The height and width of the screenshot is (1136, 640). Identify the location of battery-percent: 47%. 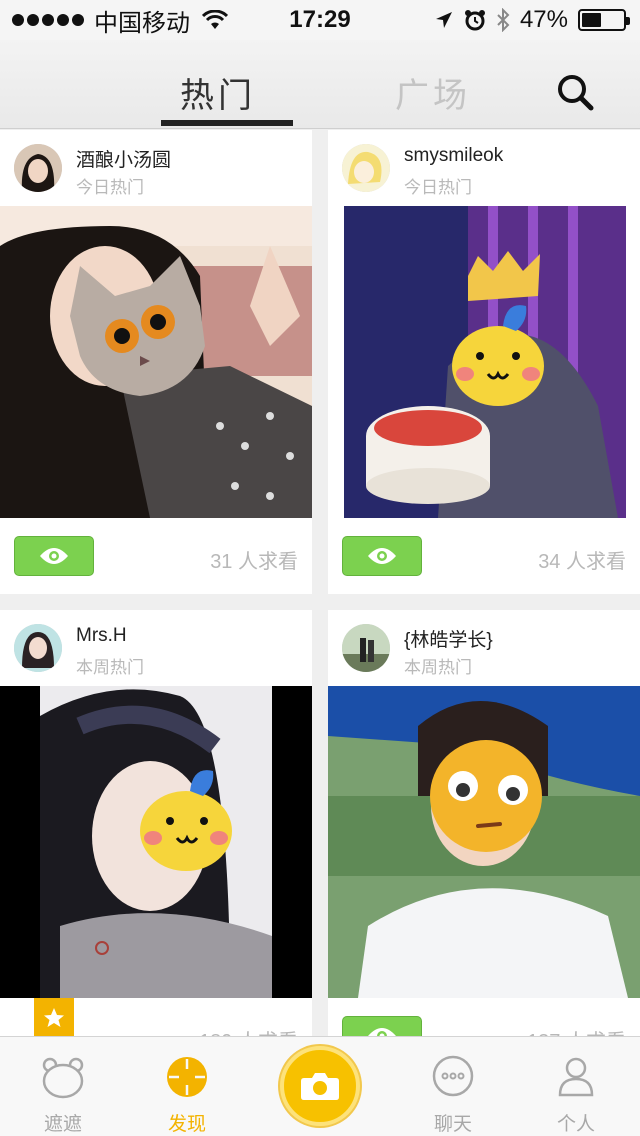
(543, 19).